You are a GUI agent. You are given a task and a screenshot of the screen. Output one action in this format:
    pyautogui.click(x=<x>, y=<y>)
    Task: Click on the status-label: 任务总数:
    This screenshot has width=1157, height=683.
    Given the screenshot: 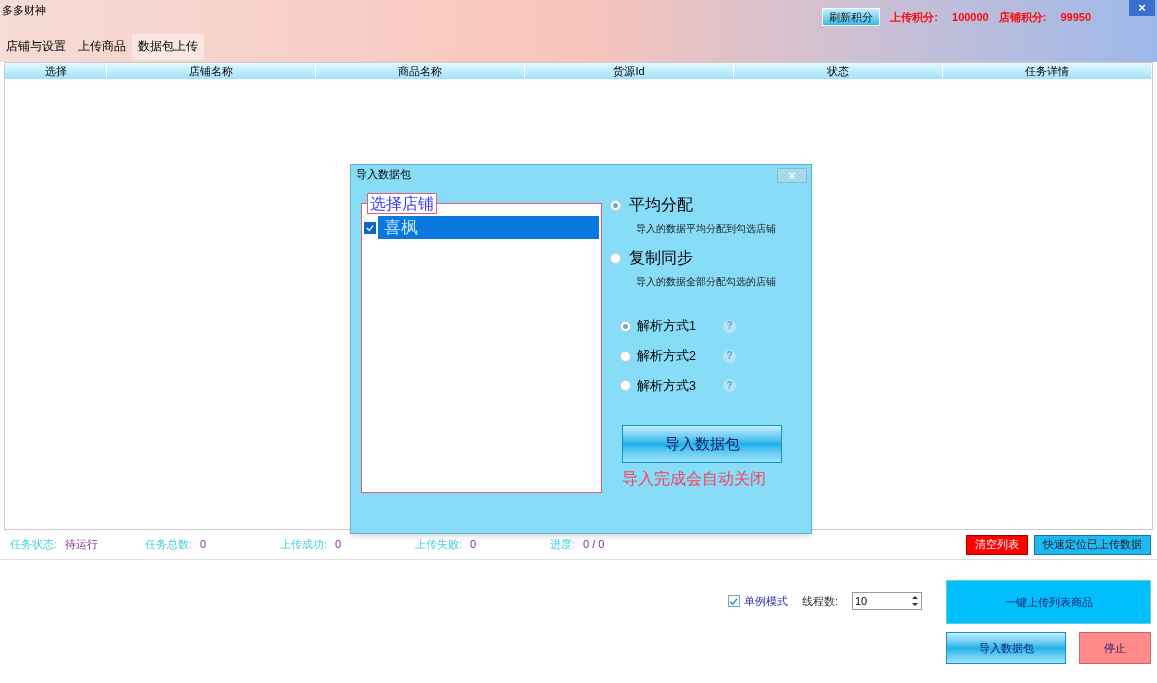 What is the action you would take?
    pyautogui.click(x=169, y=545)
    